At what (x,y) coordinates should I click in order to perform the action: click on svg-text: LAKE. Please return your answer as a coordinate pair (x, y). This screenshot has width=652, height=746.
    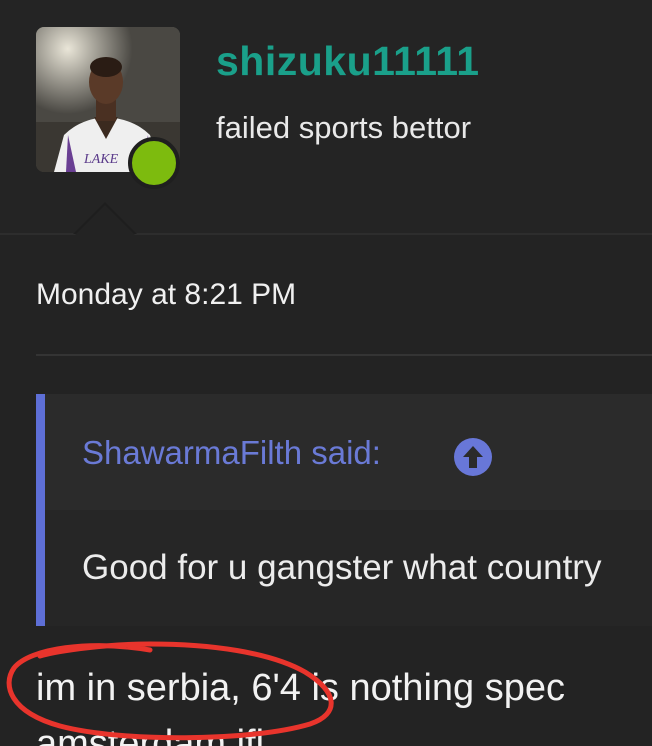
    Looking at the image, I should click on (101, 159).